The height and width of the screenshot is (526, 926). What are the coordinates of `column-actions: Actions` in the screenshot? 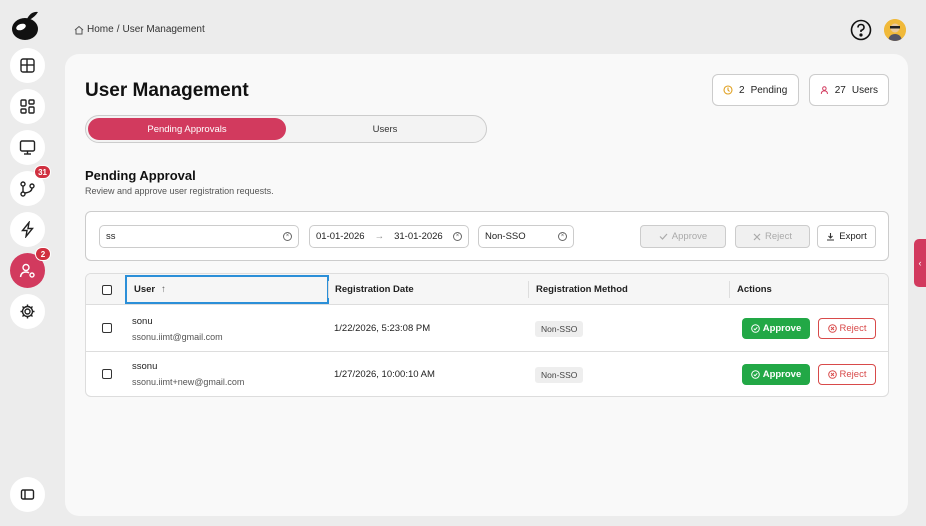 It's located at (754, 289).